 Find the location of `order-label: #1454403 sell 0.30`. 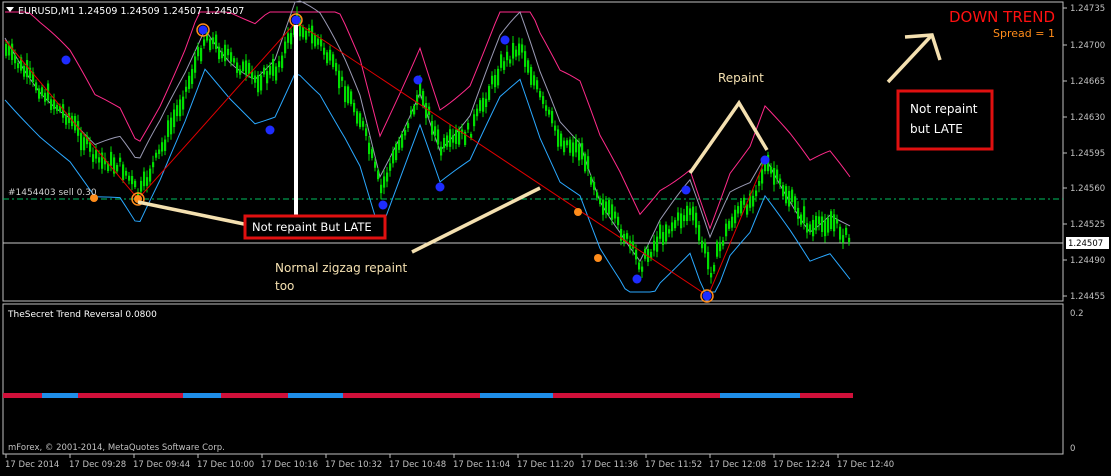

order-label: #1454403 sell 0.30 is located at coordinates (52, 193).